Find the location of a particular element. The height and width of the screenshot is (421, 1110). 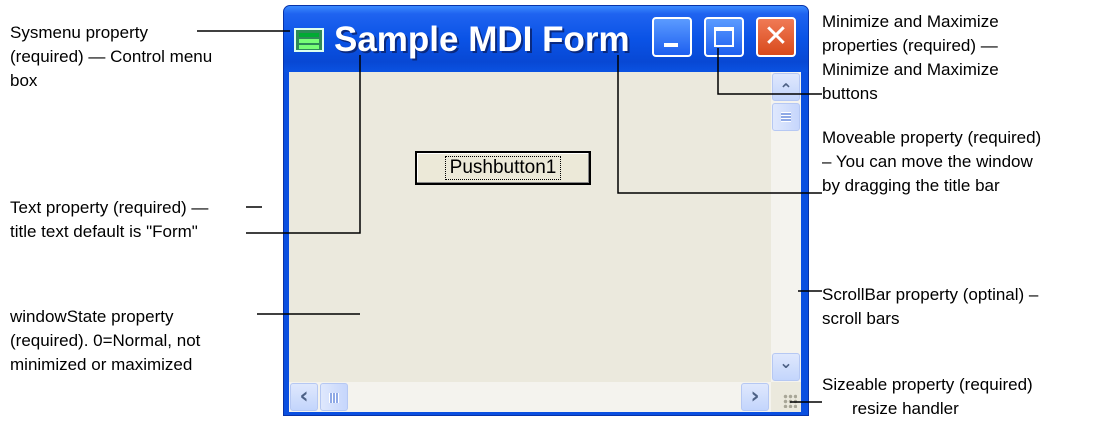

leader-minmax is located at coordinates (769, 71).